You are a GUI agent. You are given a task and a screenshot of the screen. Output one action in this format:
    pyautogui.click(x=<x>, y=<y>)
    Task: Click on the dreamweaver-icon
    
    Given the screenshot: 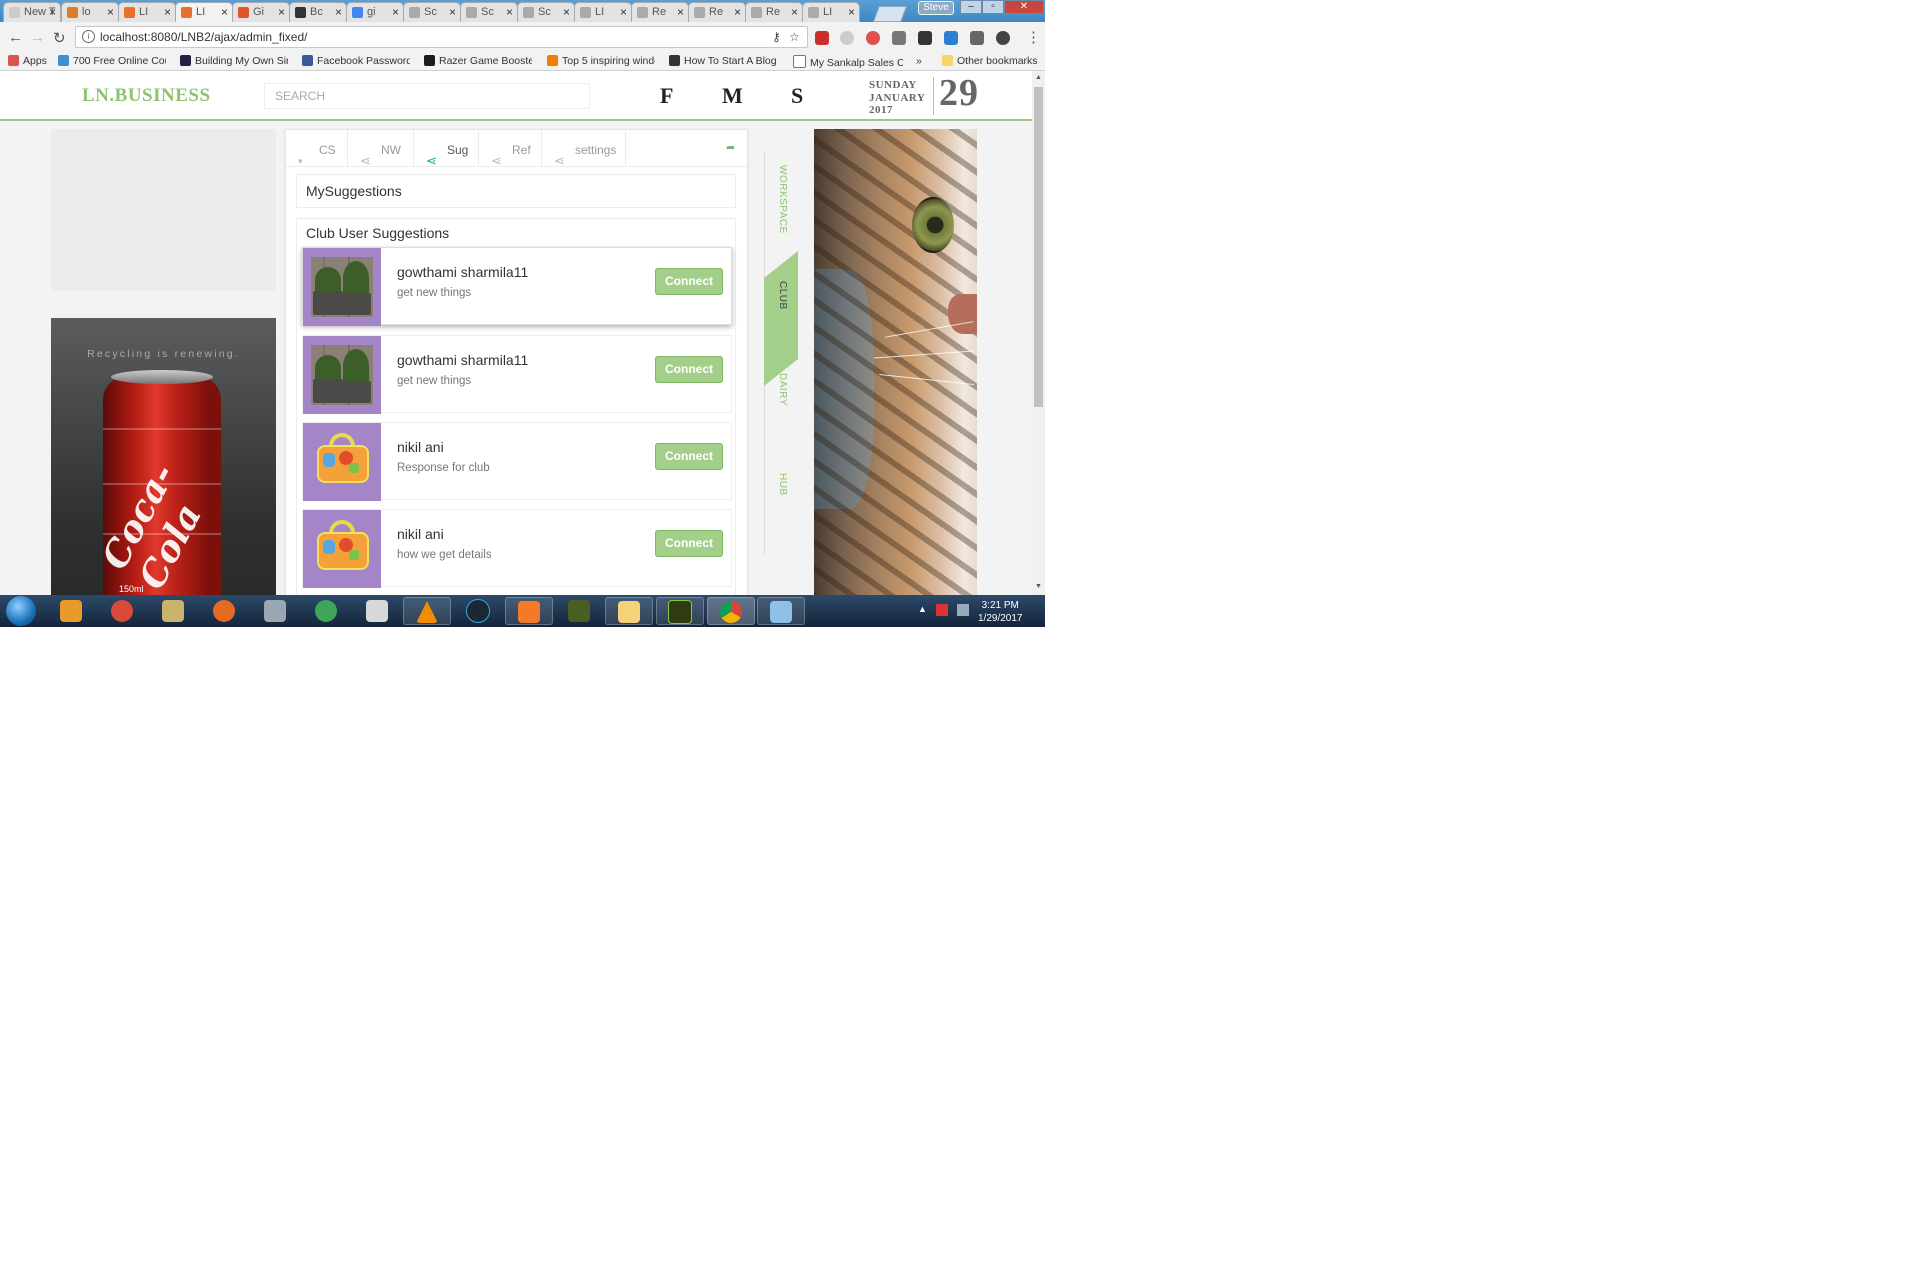 What is the action you would take?
    pyautogui.click(x=579, y=611)
    